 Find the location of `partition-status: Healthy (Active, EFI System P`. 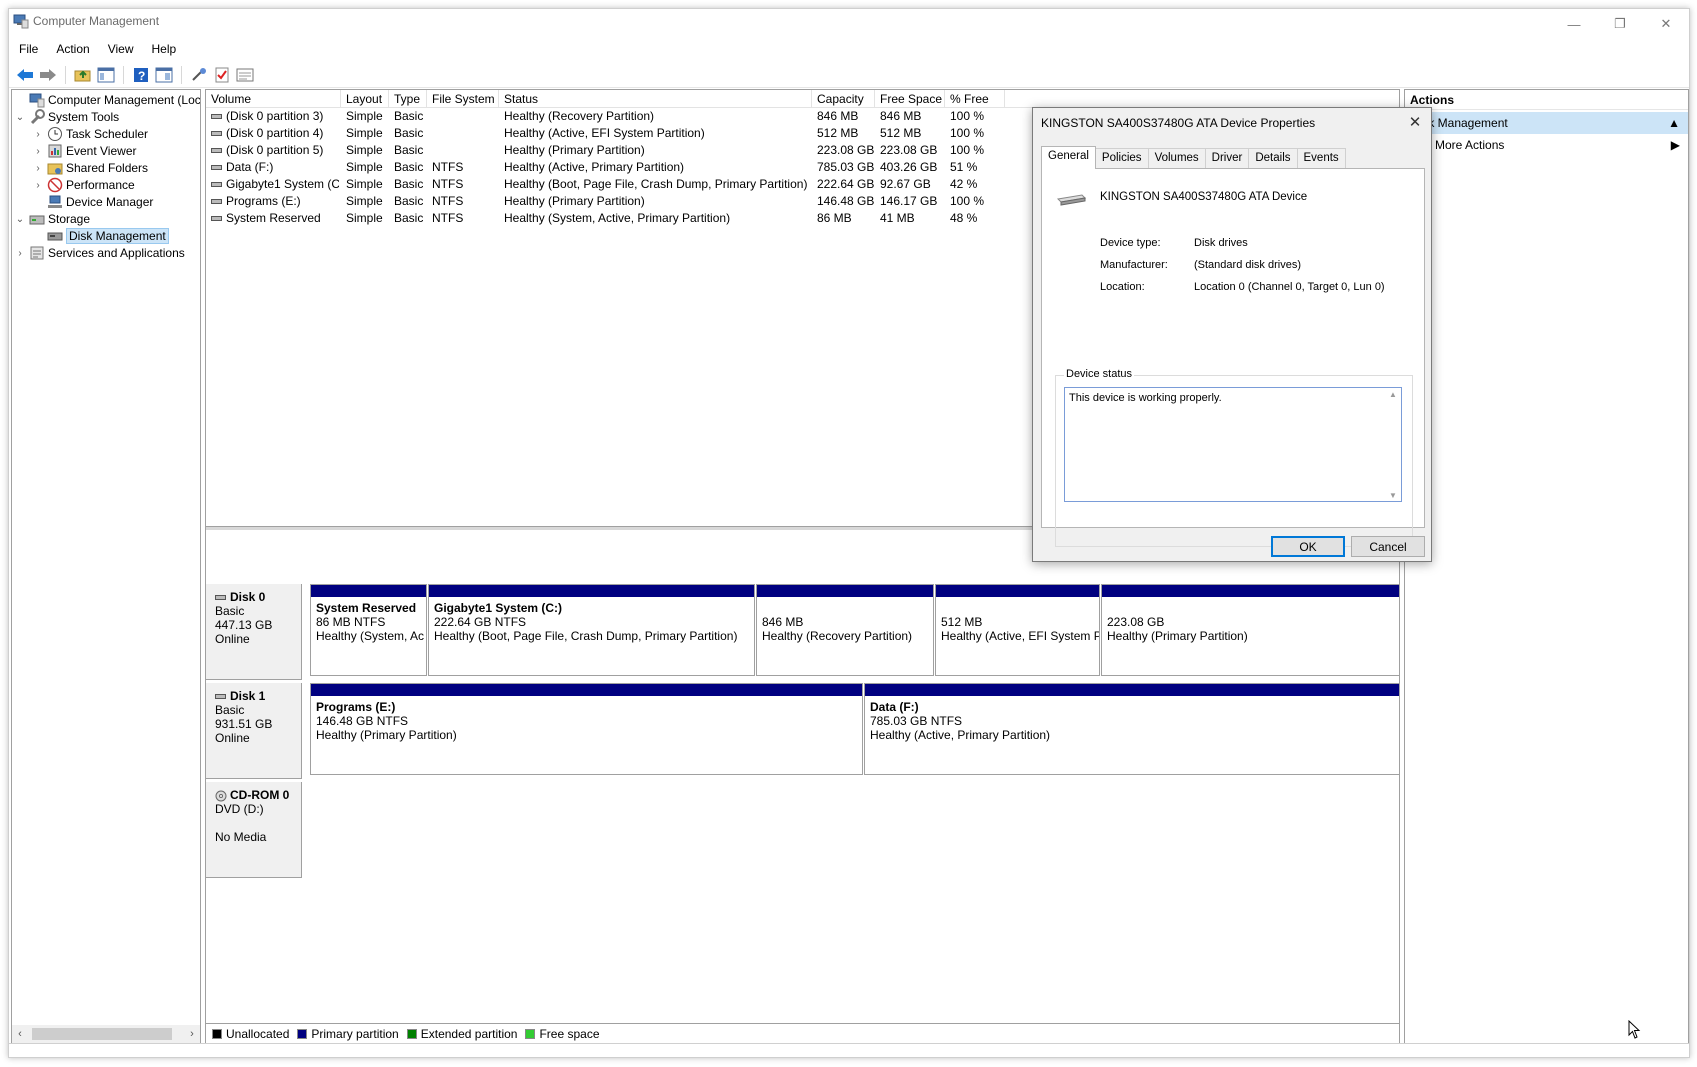

partition-status: Healthy (Active, EFI System P is located at coordinates (1020, 636).